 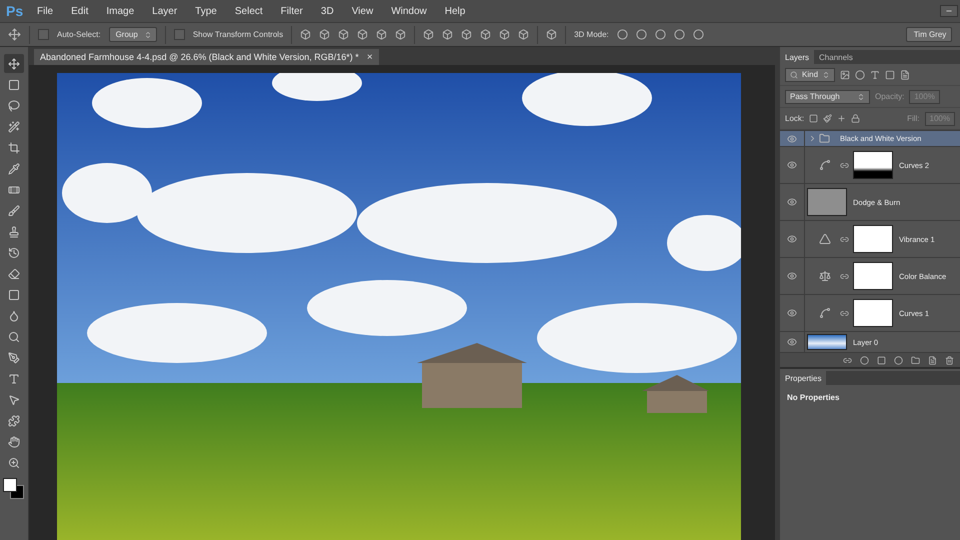 What do you see at coordinates (14, 489) in the screenshot?
I see `color-swatches-icon` at bounding box center [14, 489].